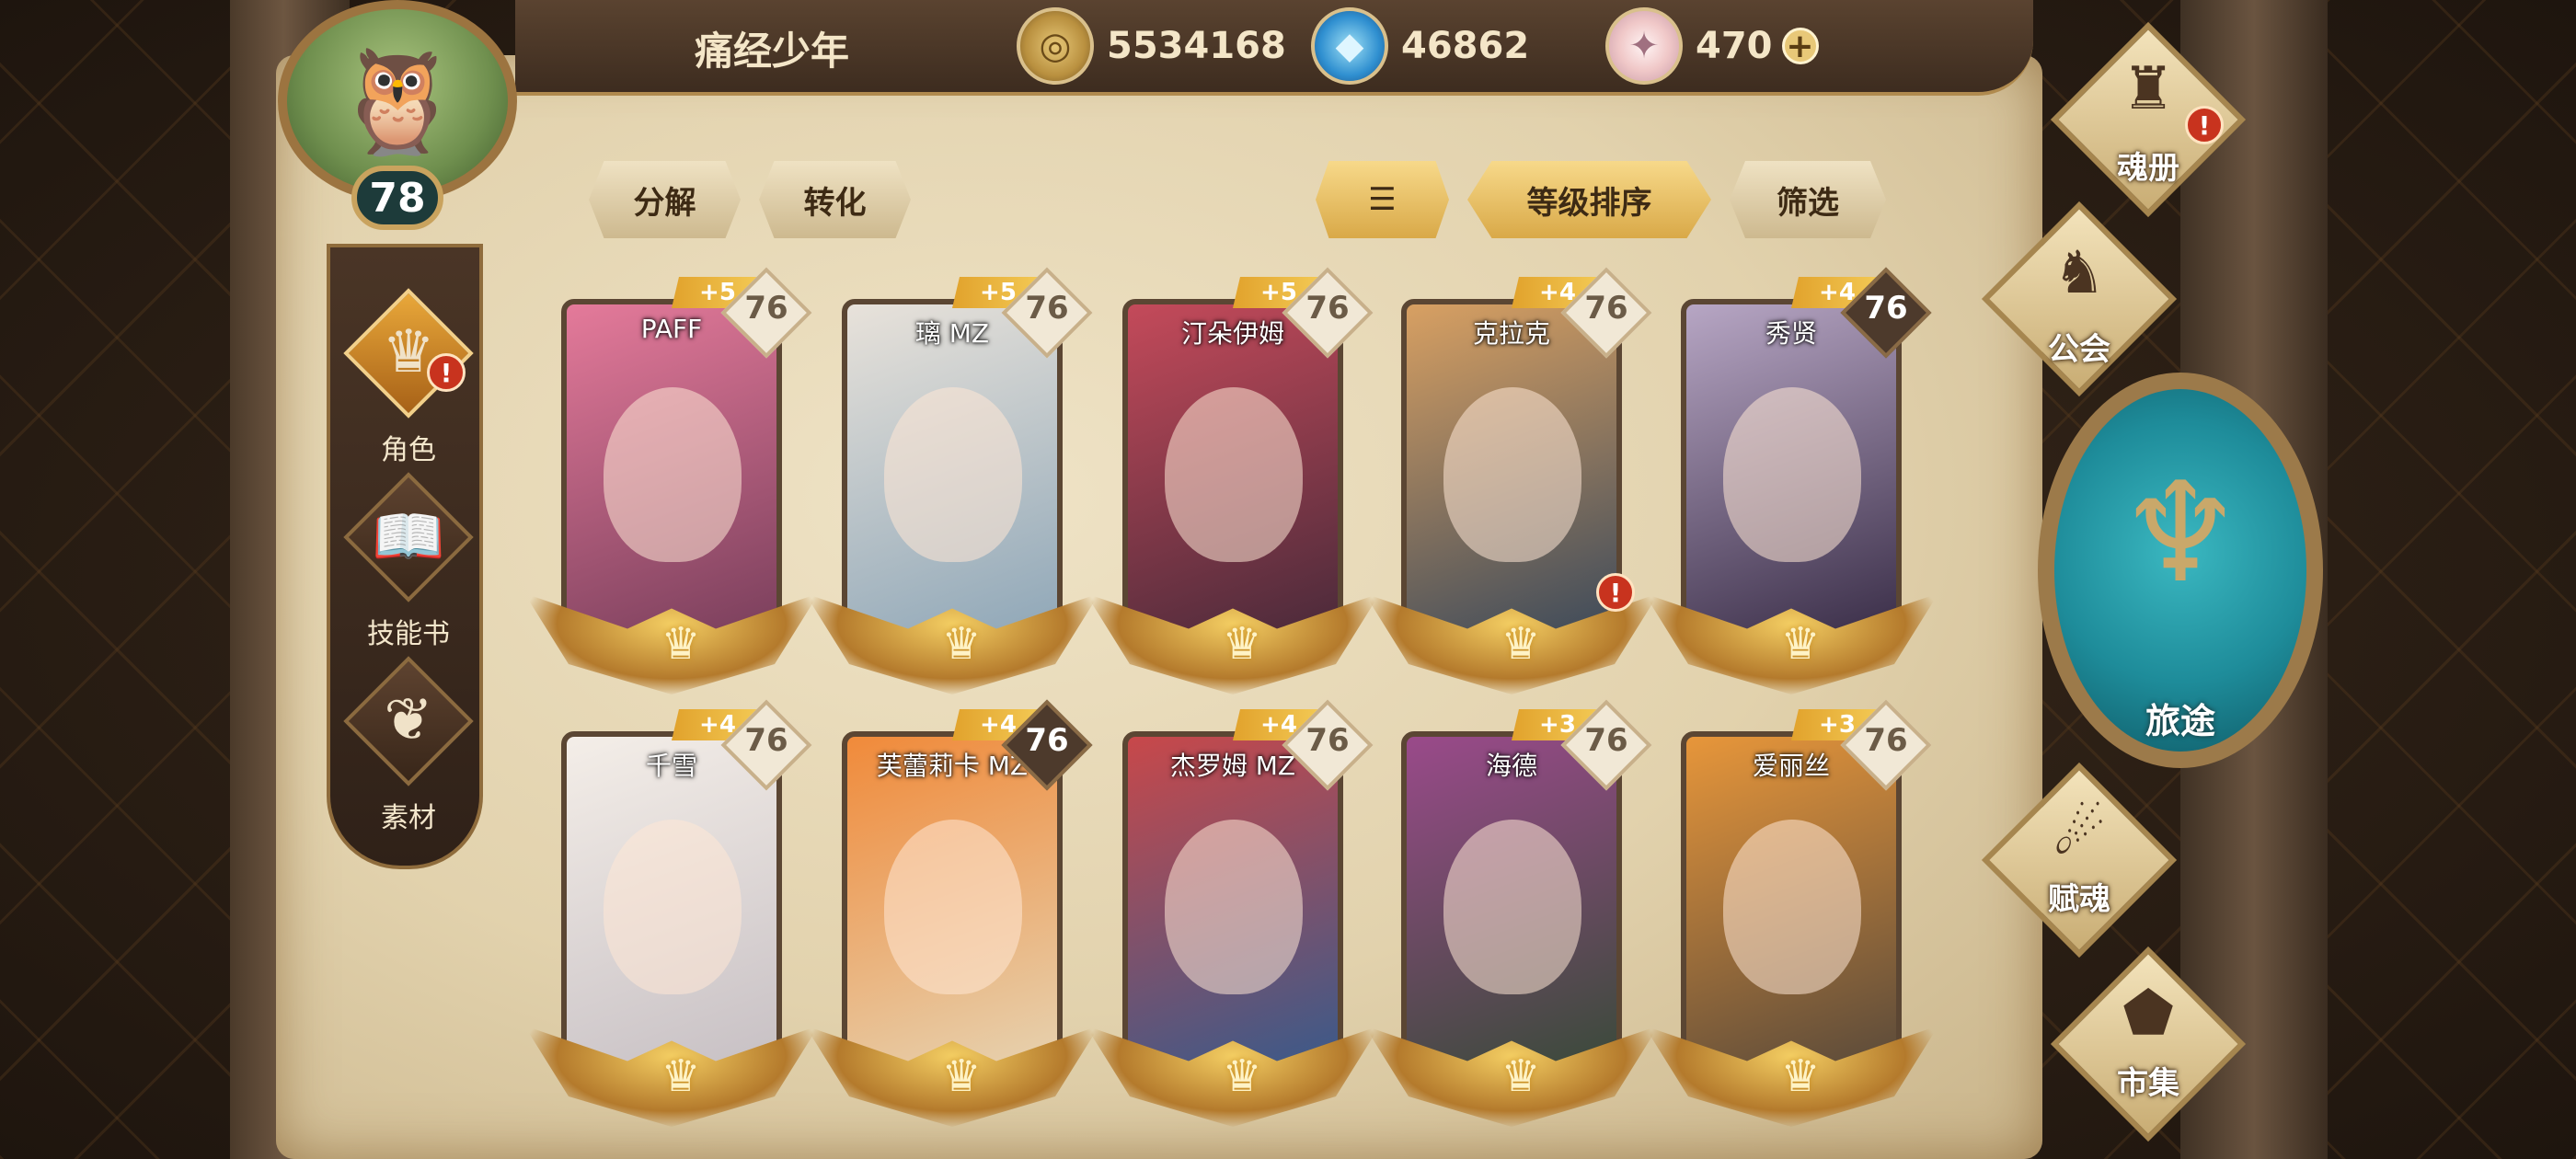 This screenshot has height=1159, width=2576. Describe the element at coordinates (1800, 46) in the screenshot. I see `plus-icon: +` at that location.